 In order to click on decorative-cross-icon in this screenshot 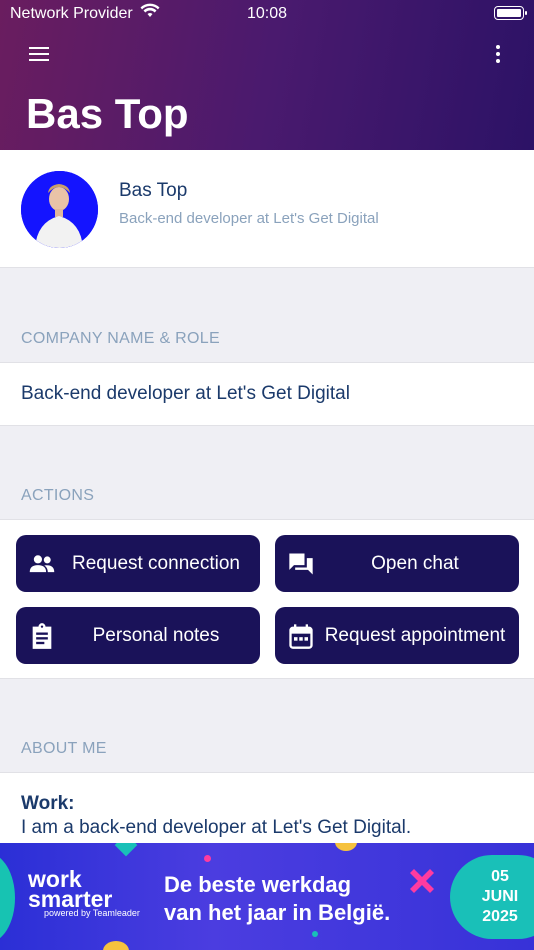, I will do `click(422, 881)`.